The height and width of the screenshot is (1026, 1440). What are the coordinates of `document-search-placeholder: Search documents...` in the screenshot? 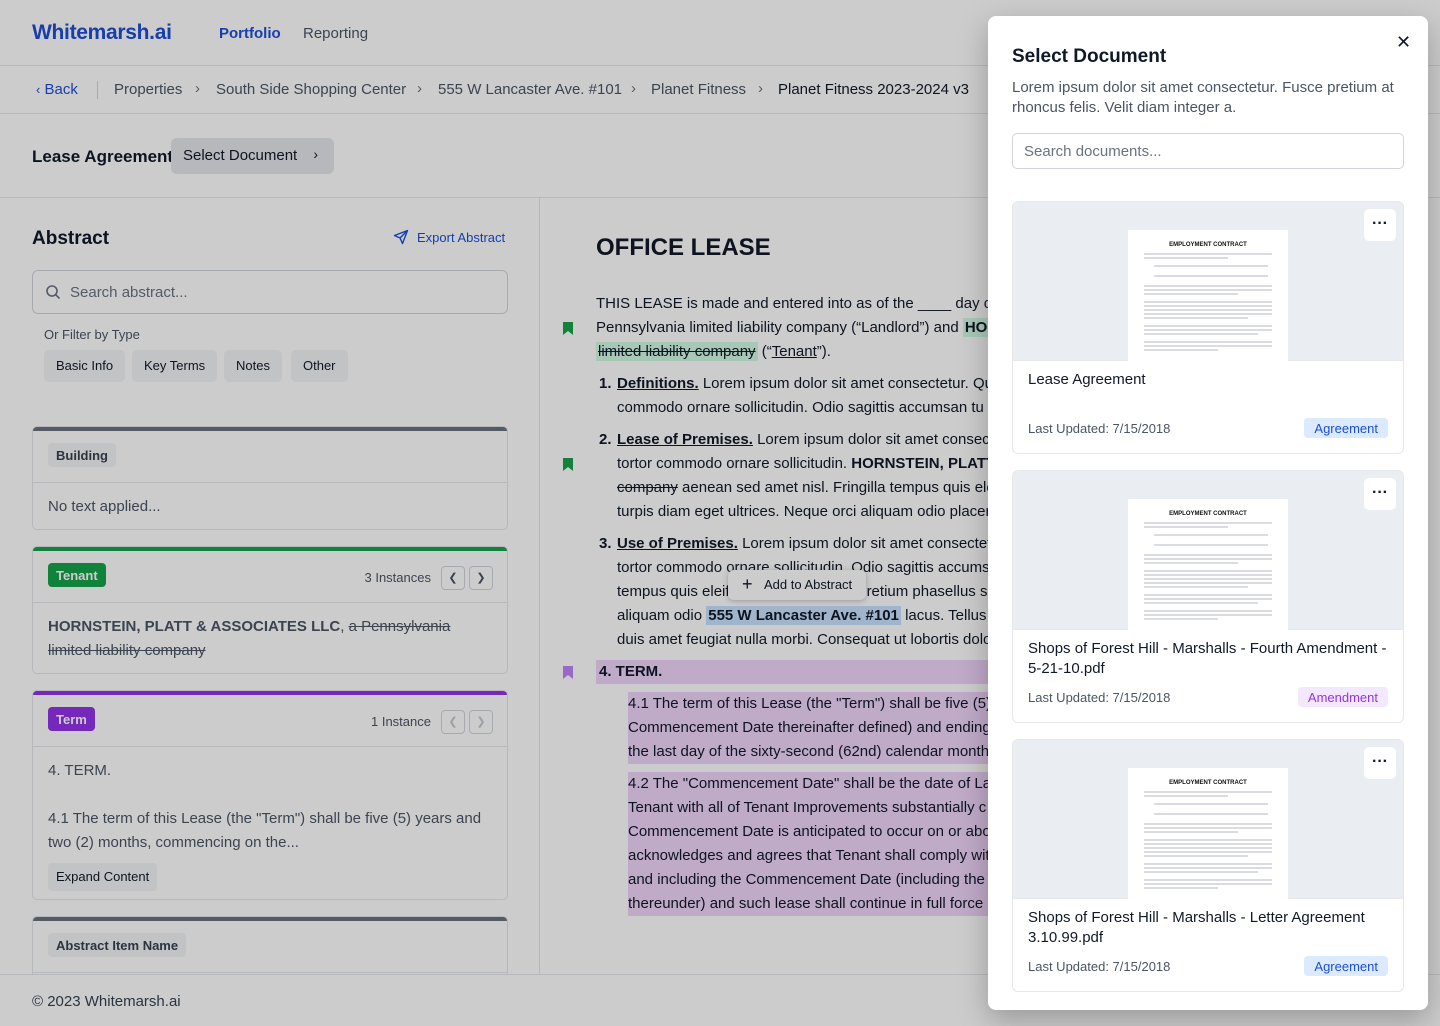 It's located at (1093, 151).